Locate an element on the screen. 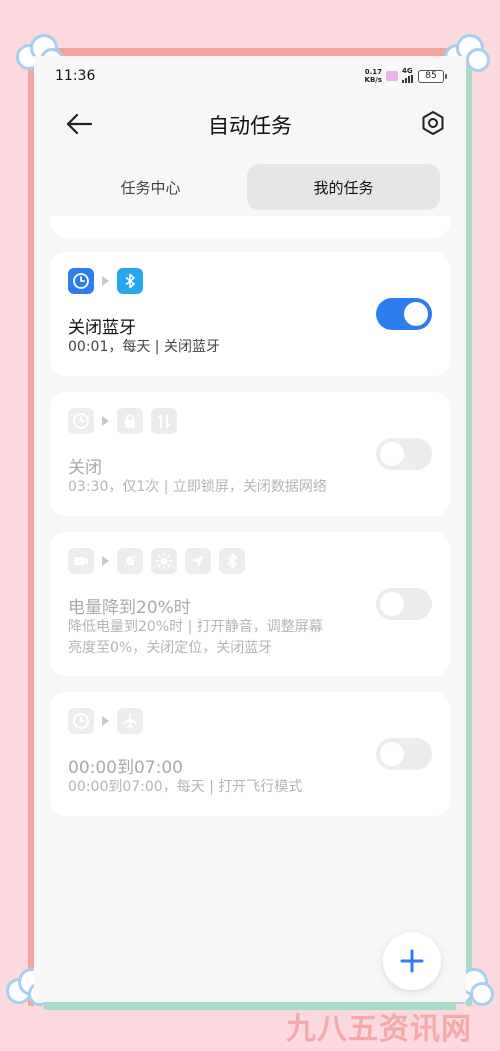 The height and width of the screenshot is (1051, 500). task-title: 关闭 is located at coordinates (85, 468).